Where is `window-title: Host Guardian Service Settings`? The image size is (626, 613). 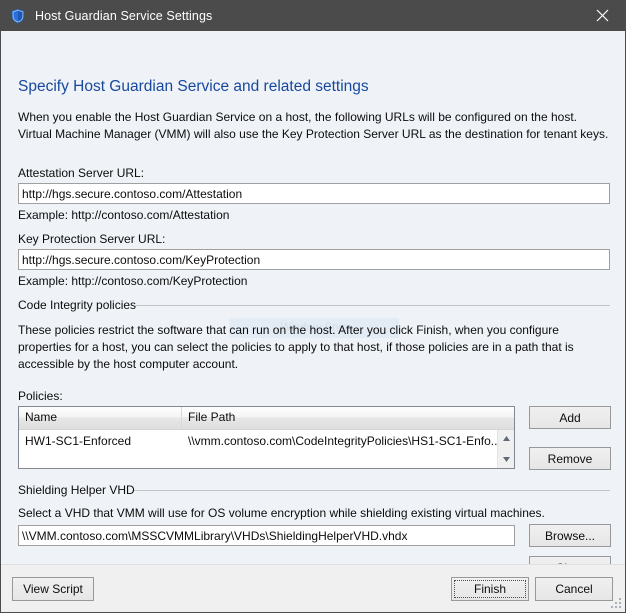
window-title: Host Guardian Service Settings is located at coordinates (124, 16).